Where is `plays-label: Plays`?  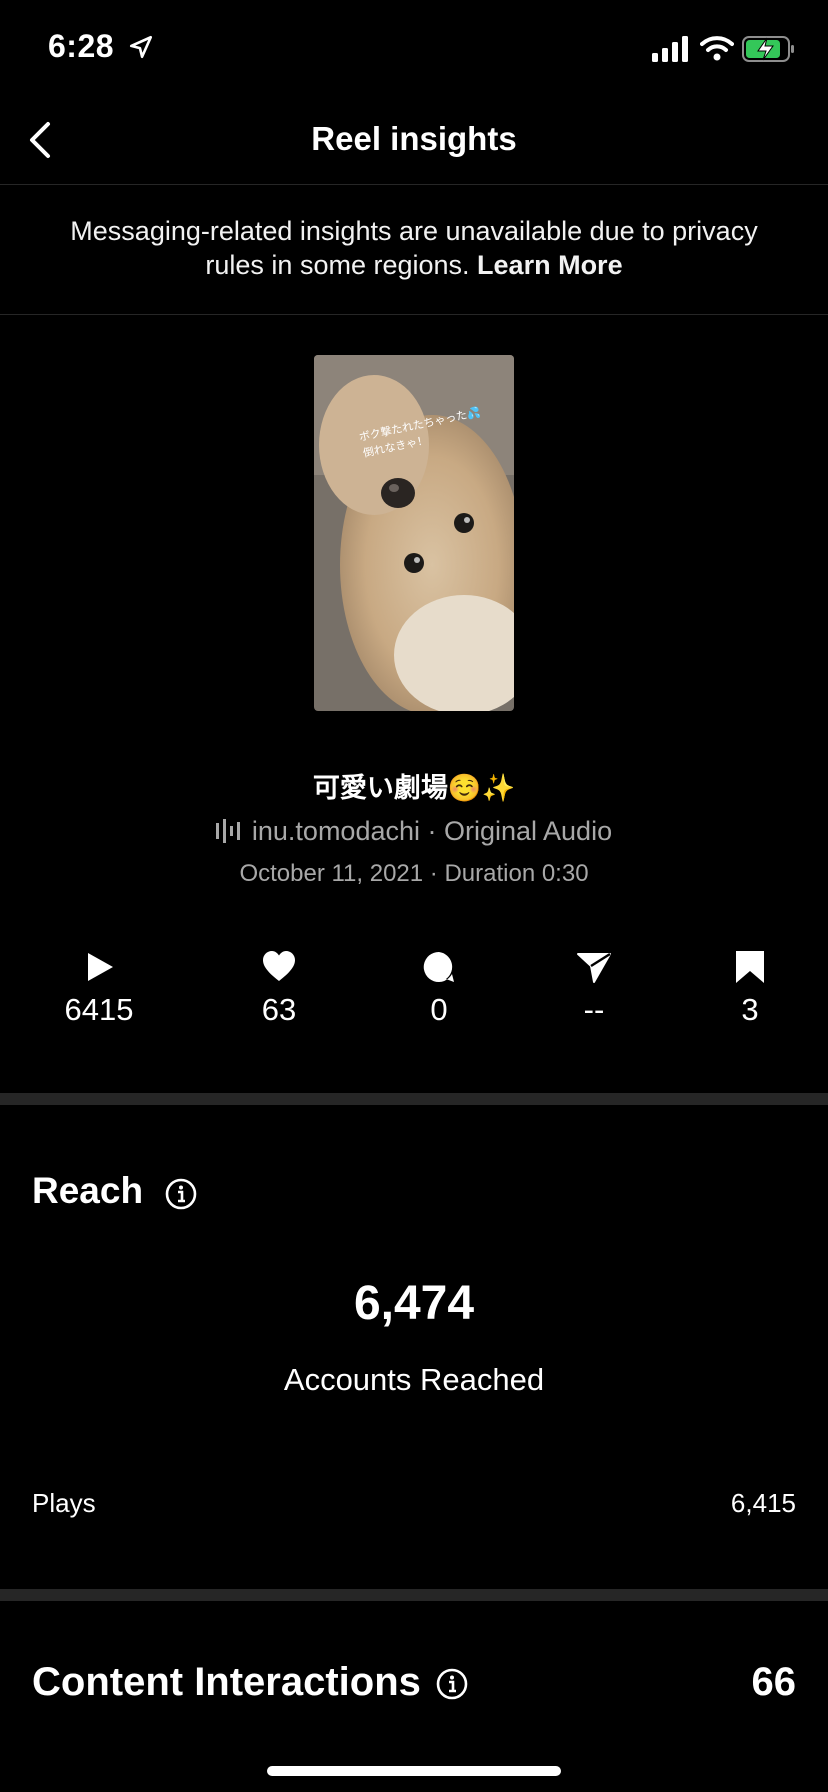
plays-label: Plays is located at coordinates (64, 1503).